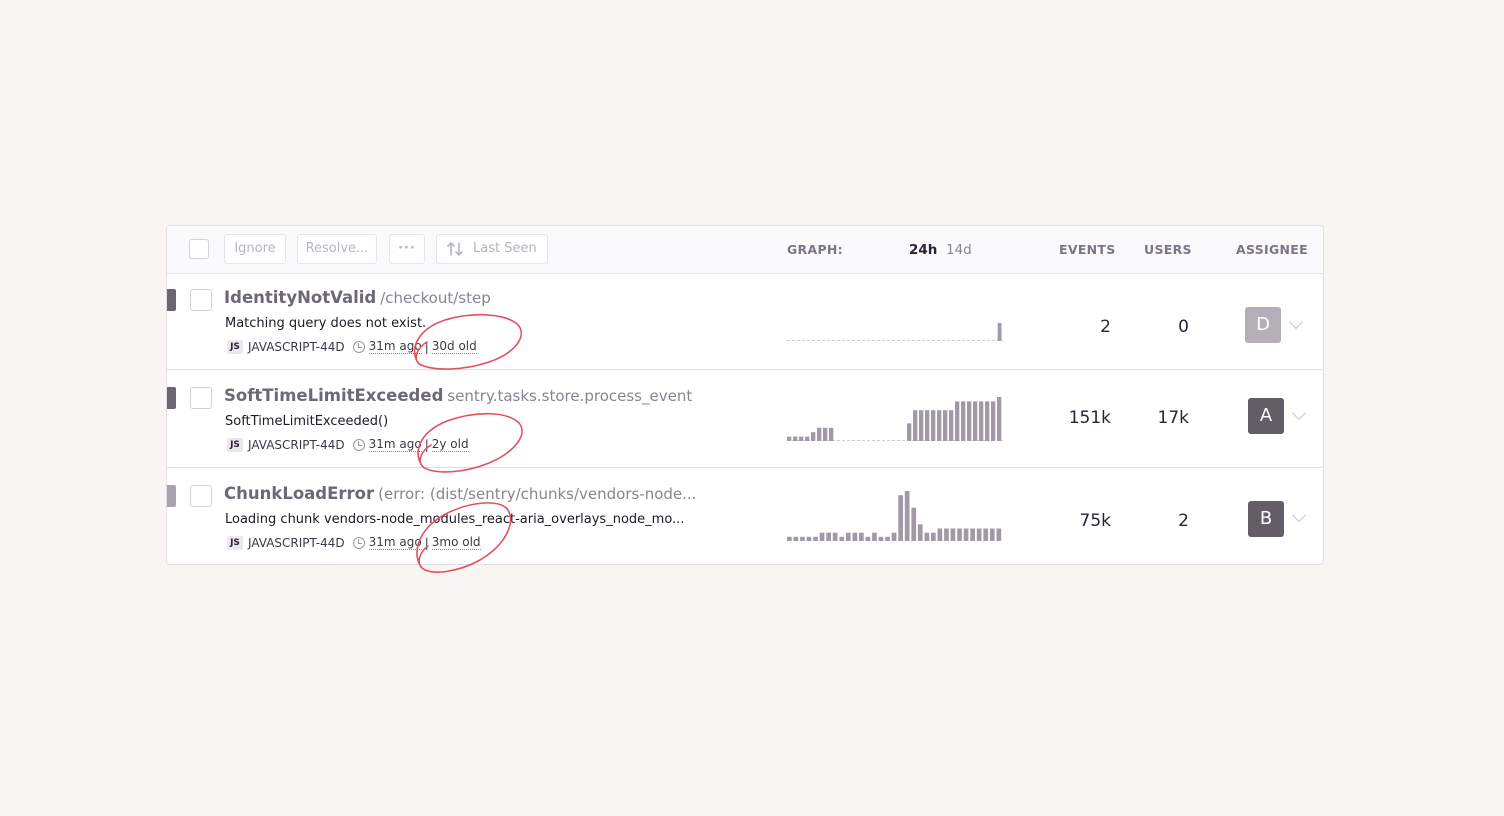 The width and height of the screenshot is (1504, 816). Describe the element at coordinates (456, 542) in the screenshot. I see `first-seen-age: 3mo old` at that location.